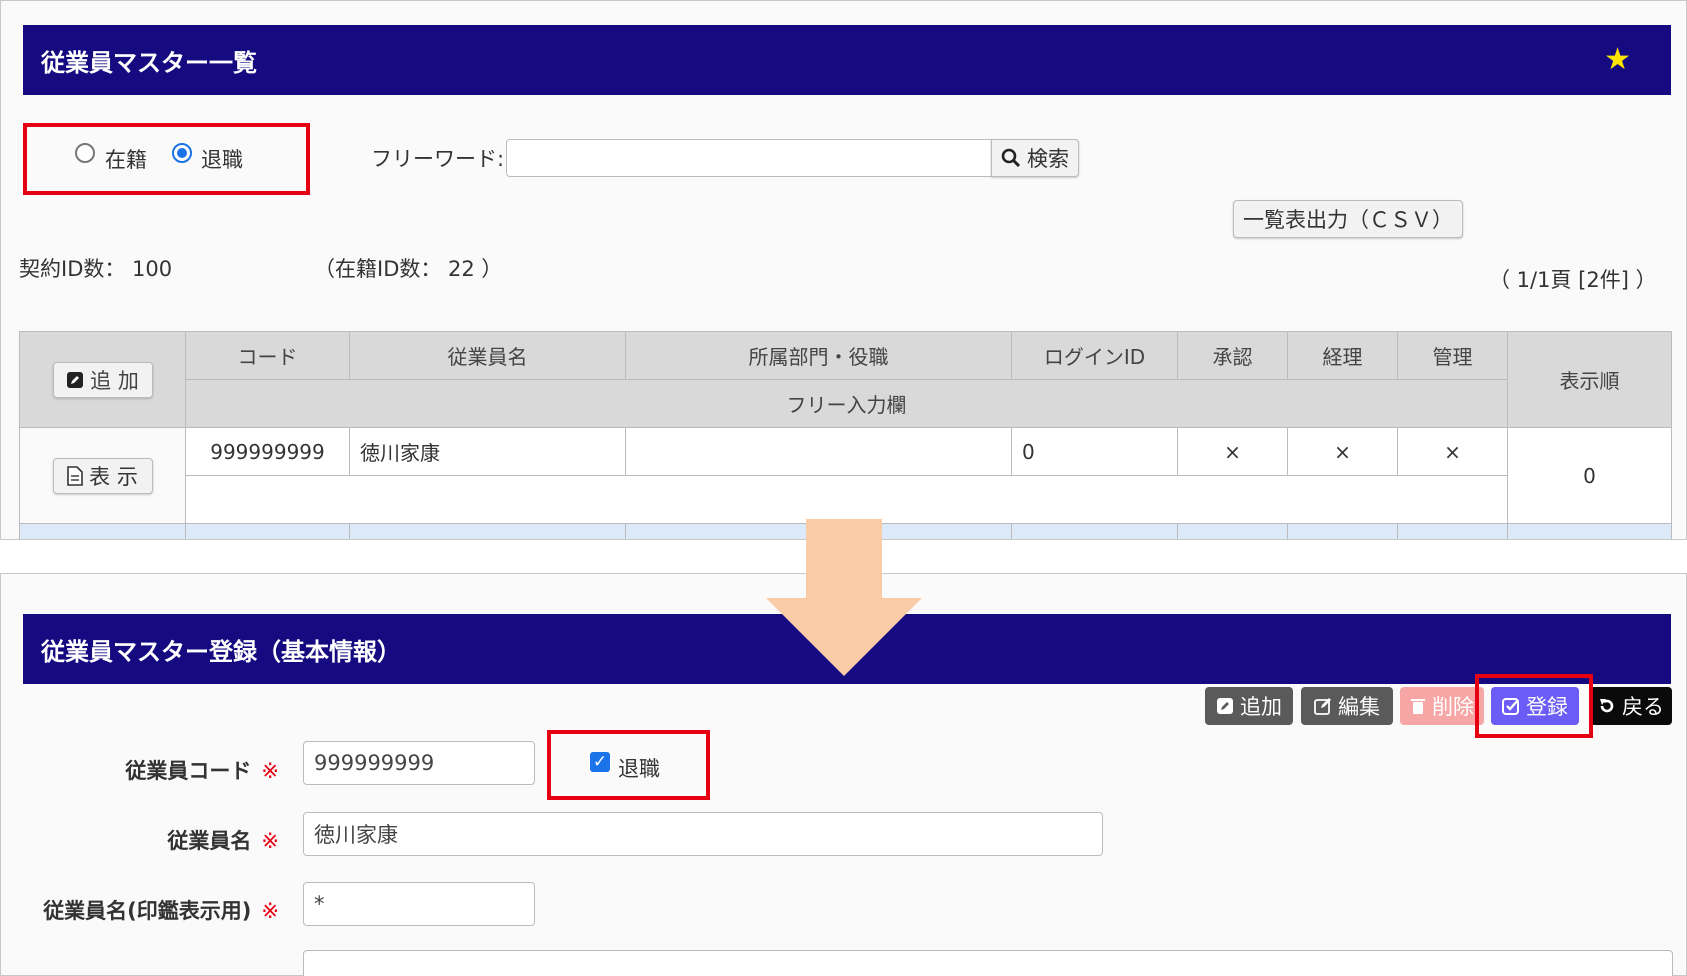 Image resolution: width=1687 pixels, height=976 pixels. What do you see at coordinates (1322, 706) in the screenshot?
I see `pencil-square-icon` at bounding box center [1322, 706].